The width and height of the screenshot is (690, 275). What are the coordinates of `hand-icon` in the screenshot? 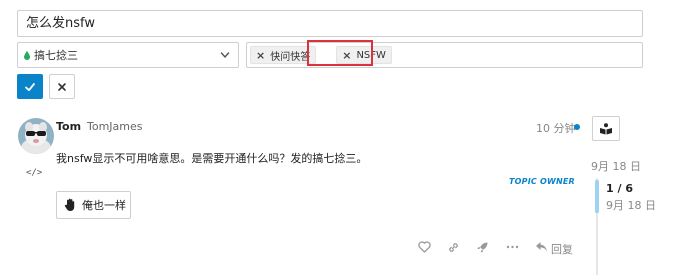 It's located at (69, 204).